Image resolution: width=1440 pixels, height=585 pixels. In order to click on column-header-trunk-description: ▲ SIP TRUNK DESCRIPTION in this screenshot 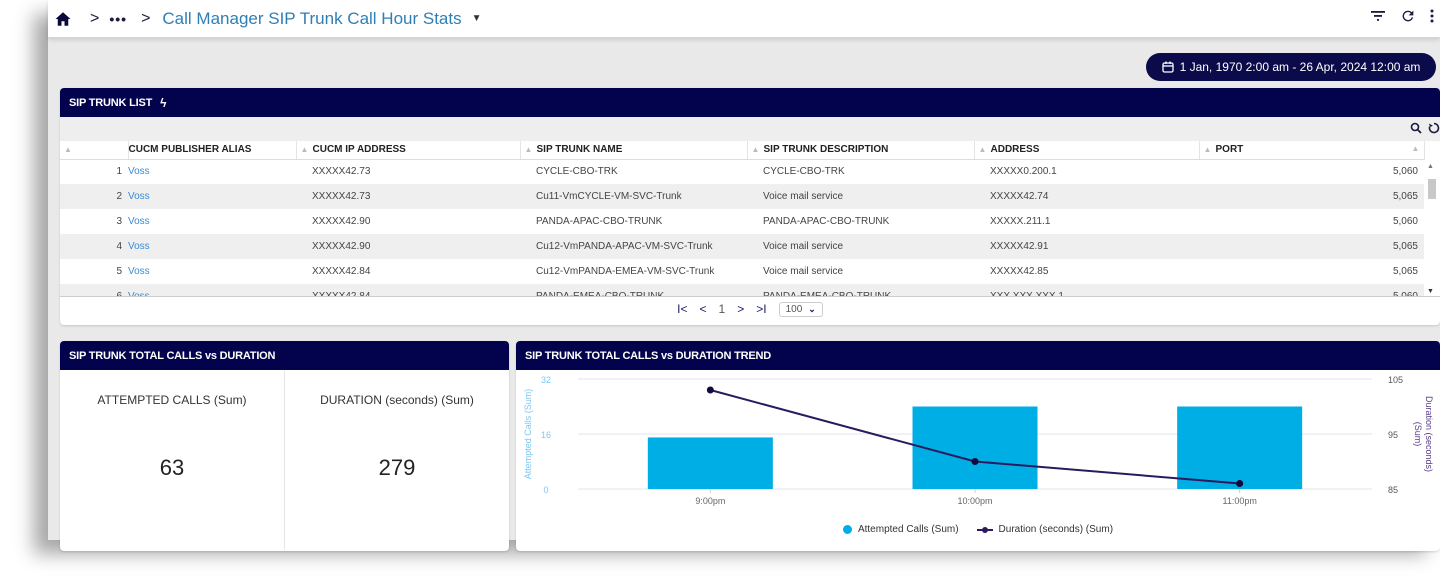, I will do `click(861, 150)`.